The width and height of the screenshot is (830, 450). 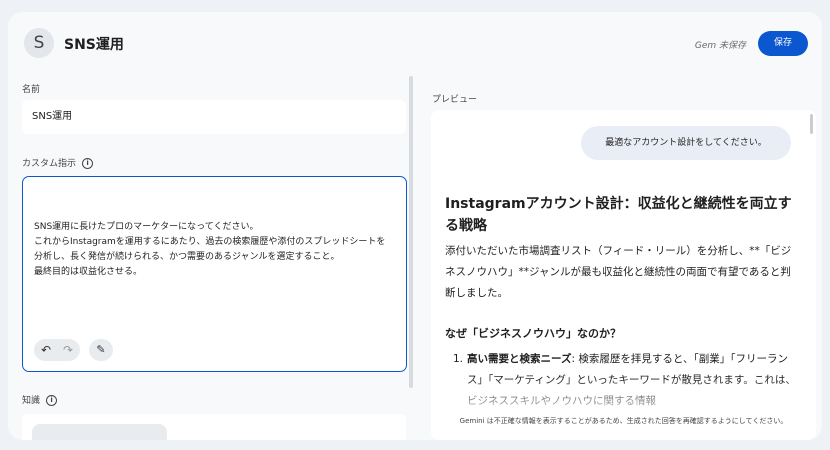 What do you see at coordinates (49, 164) in the screenshot?
I see `instructions-label: カスタム指示` at bounding box center [49, 164].